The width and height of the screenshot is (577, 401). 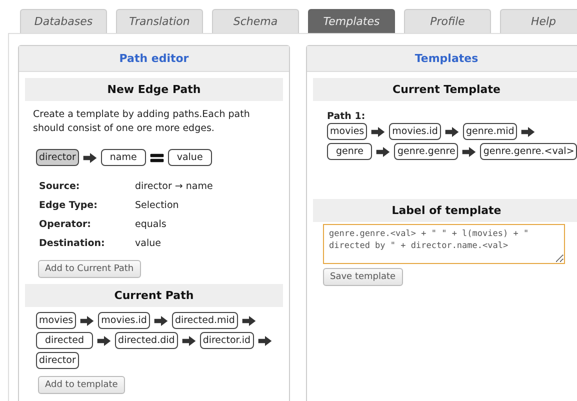 What do you see at coordinates (157, 205) in the screenshot?
I see `field-value: Selection` at bounding box center [157, 205].